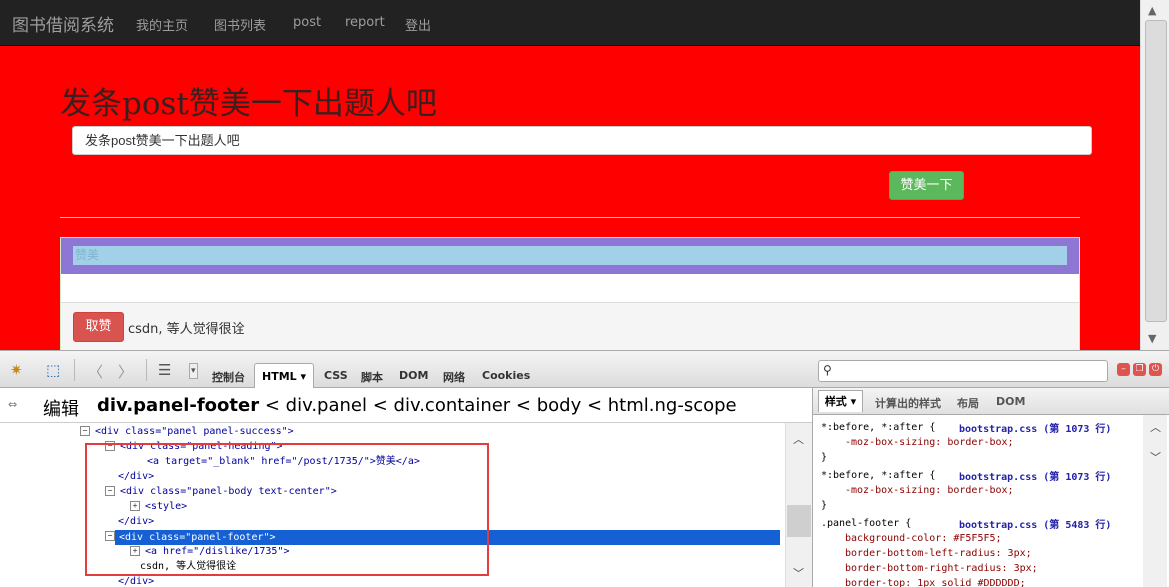  Describe the element at coordinates (1155, 501) in the screenshot. I see `side-scrollbar: ︿ ﹀` at that location.